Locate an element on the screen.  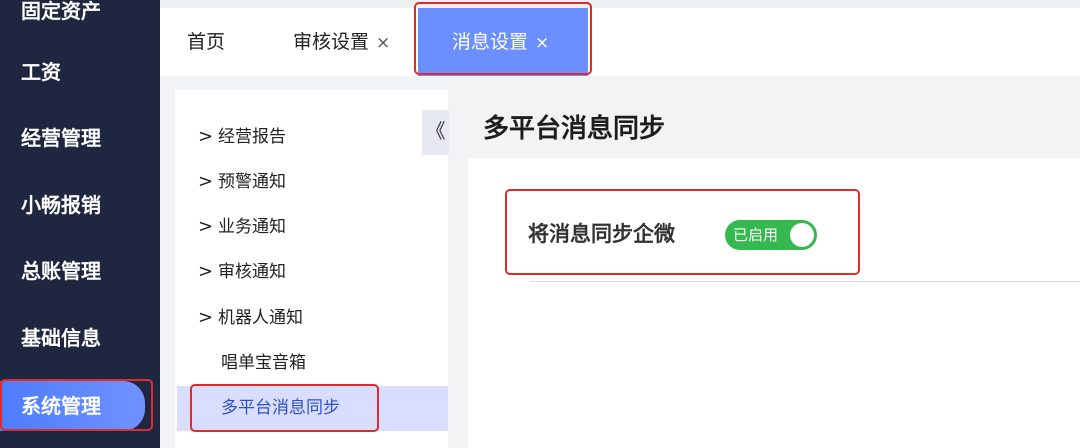
tab-home: 首页 is located at coordinates (206, 42).